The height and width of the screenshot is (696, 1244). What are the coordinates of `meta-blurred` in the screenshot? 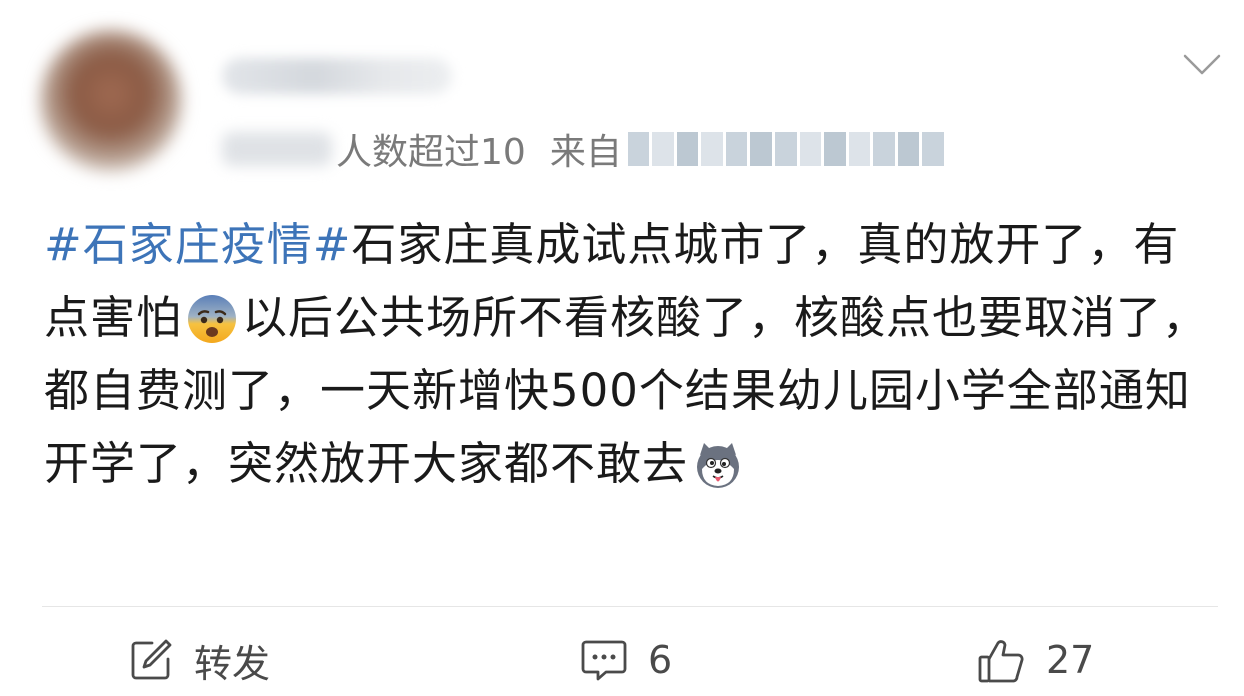 It's located at (277, 149).